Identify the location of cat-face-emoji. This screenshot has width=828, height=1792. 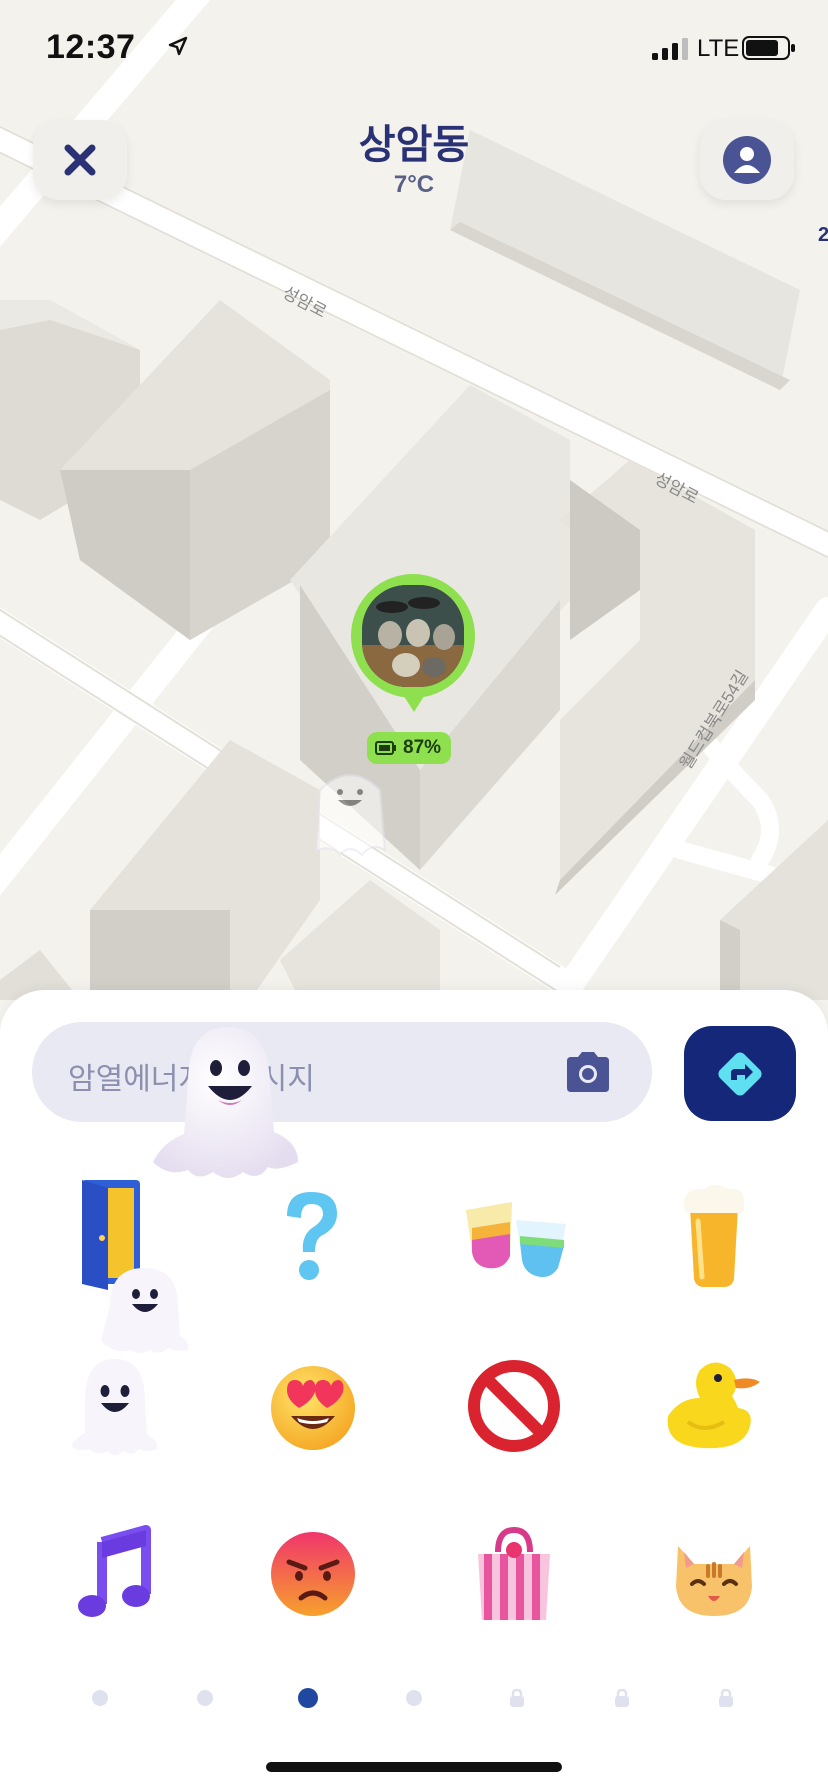
(714, 1574).